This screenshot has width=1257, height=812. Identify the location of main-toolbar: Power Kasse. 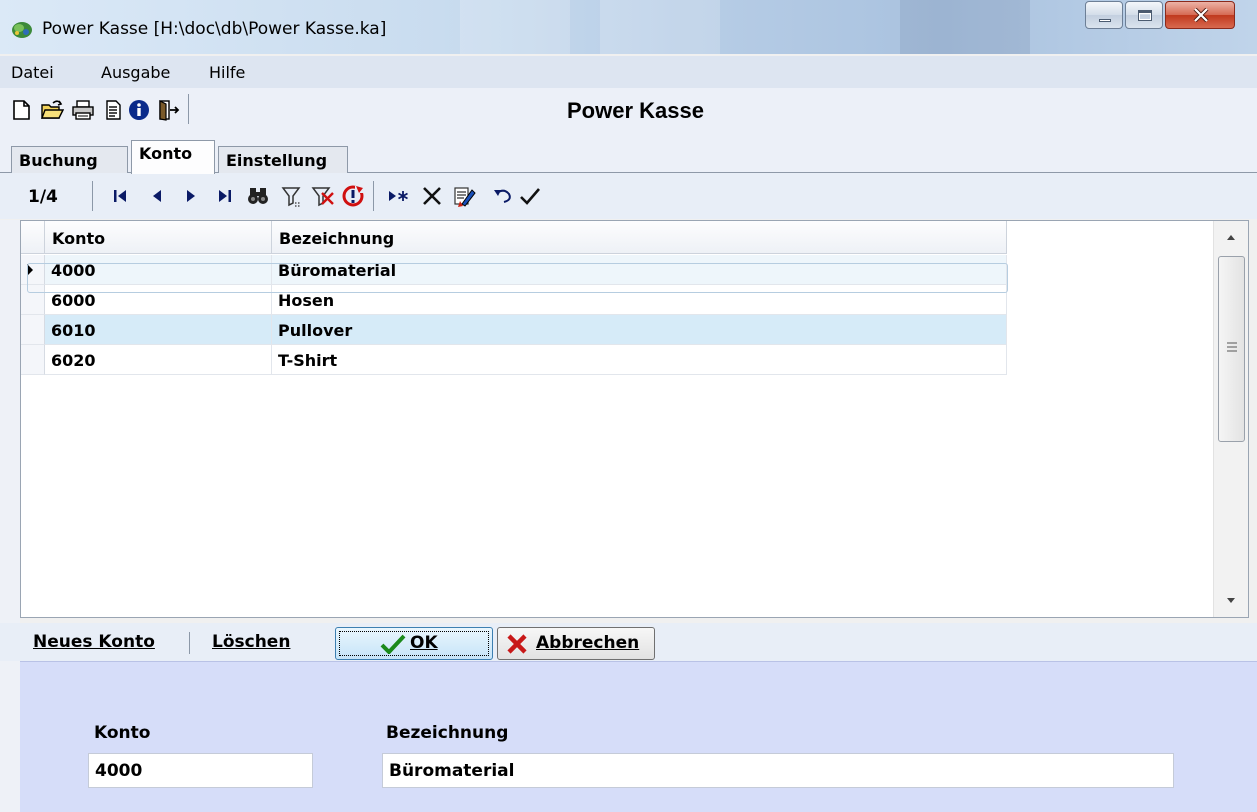
(628, 114).